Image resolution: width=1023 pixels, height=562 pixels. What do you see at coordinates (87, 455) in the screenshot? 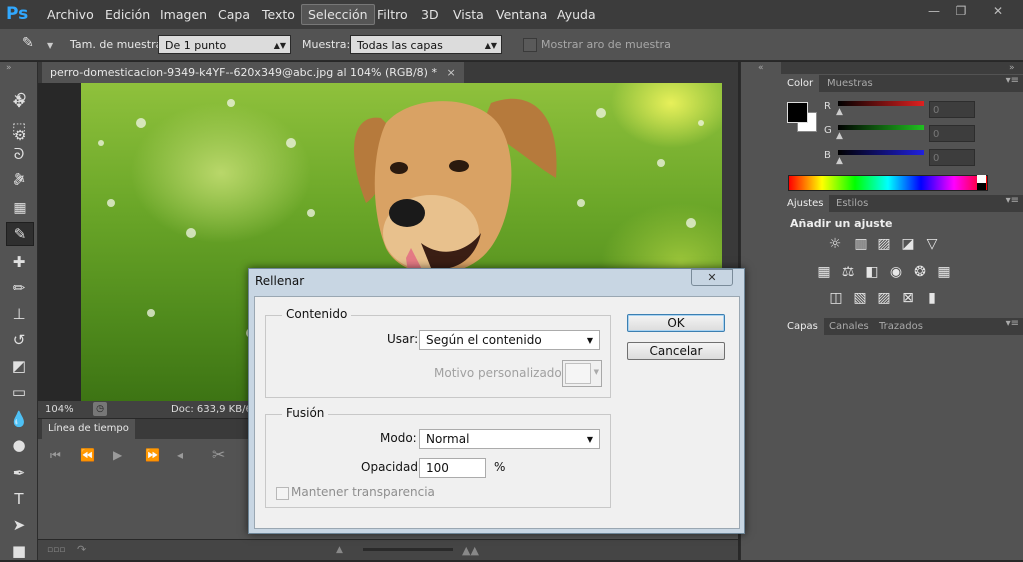
I see `previous-frame-icon: ⏪` at bounding box center [87, 455].